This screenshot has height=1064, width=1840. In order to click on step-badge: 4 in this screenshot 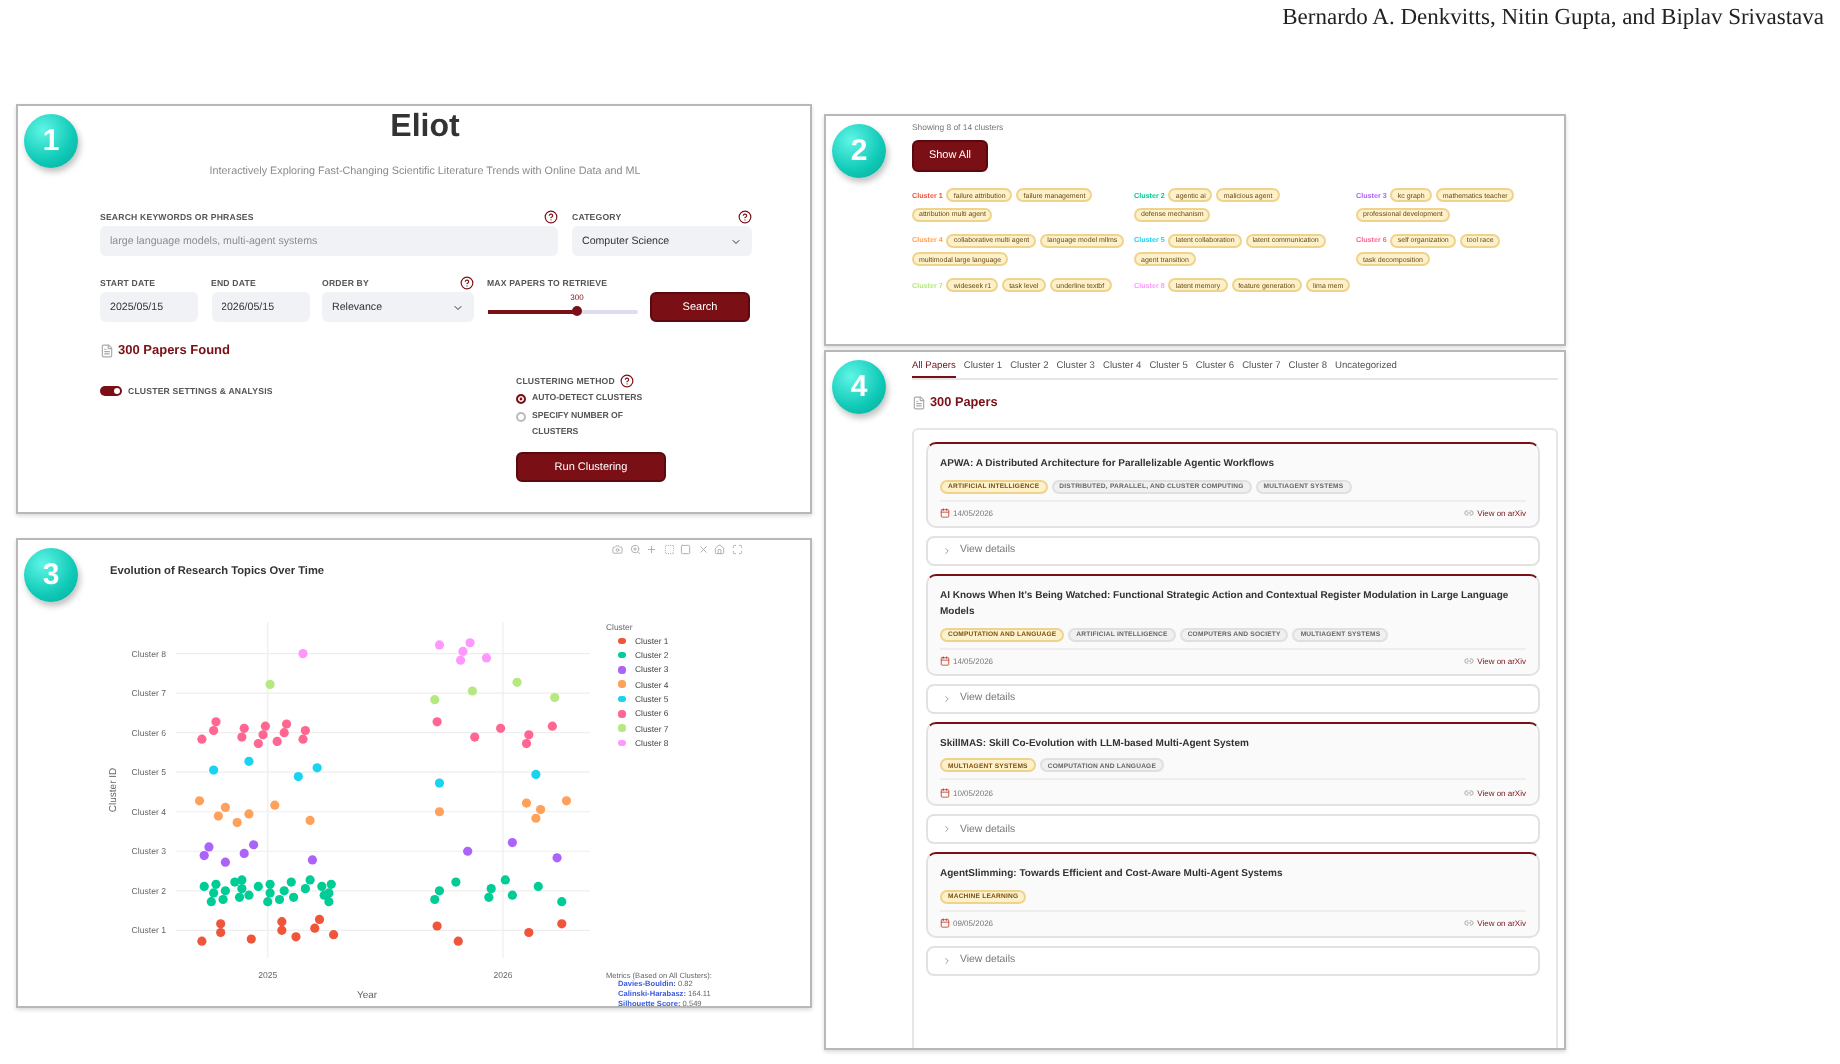, I will do `click(859, 387)`.